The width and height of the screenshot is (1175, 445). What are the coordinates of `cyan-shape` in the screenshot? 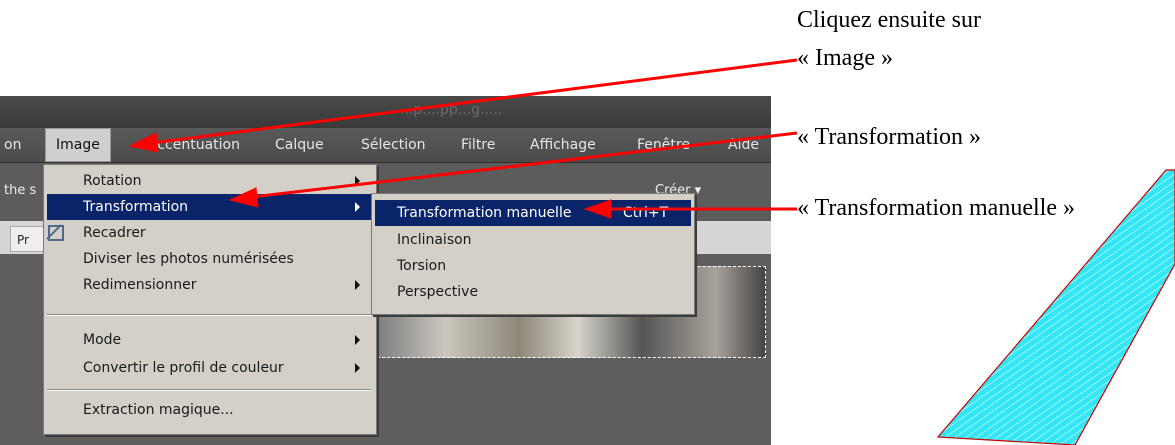 It's located at (1055, 307).